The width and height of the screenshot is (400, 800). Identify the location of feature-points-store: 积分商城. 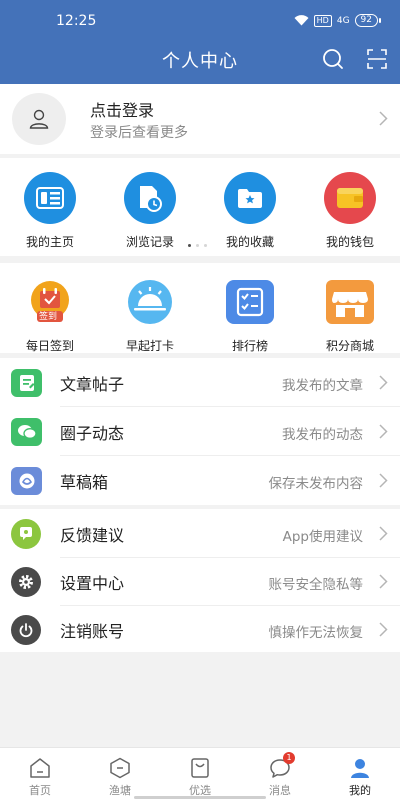
(350, 316).